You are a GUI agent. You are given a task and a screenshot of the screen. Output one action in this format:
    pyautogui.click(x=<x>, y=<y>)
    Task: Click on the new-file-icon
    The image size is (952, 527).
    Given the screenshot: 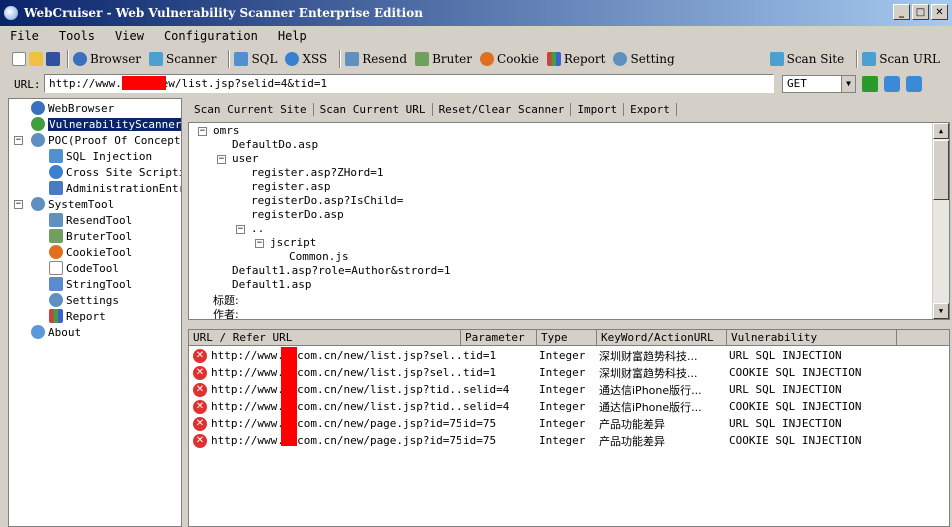 What is the action you would take?
    pyautogui.click(x=19, y=59)
    